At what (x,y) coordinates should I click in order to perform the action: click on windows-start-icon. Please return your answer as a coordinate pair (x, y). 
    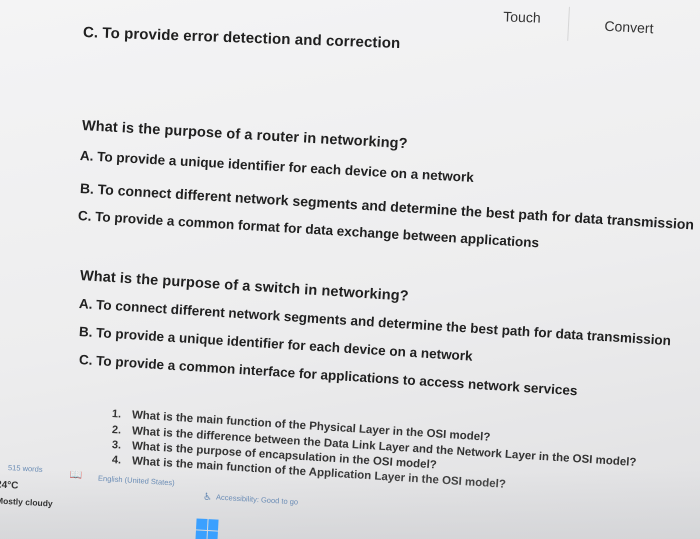
    Looking at the image, I should click on (207, 528).